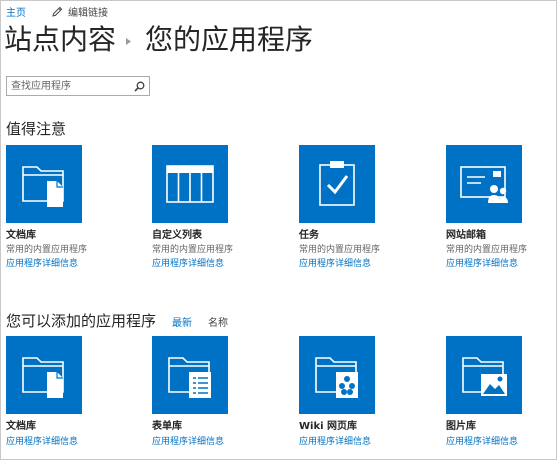 Image resolution: width=557 pixels, height=460 pixels. I want to click on picture-library-tile-icon, so click(484, 375).